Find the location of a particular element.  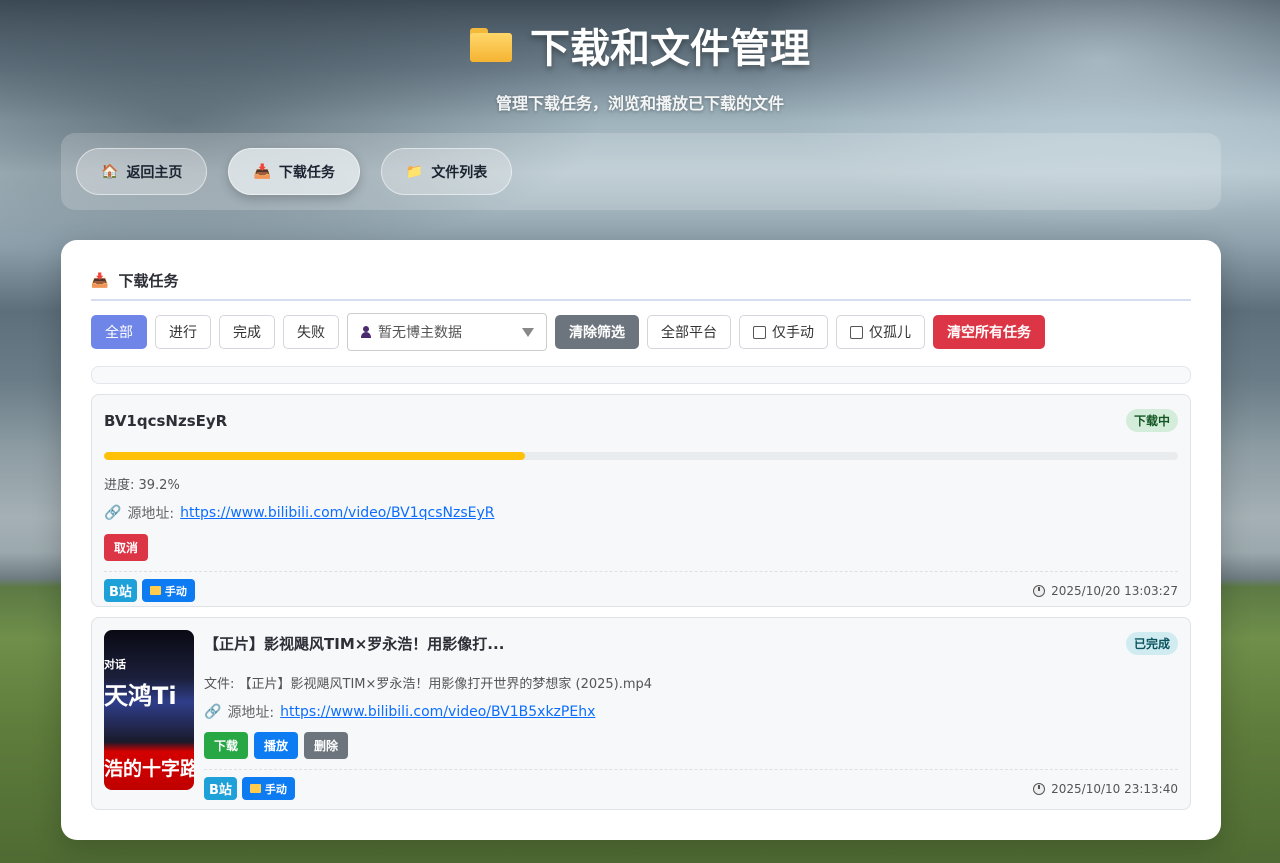

filter-failed-button: 失败 is located at coordinates (311, 332).